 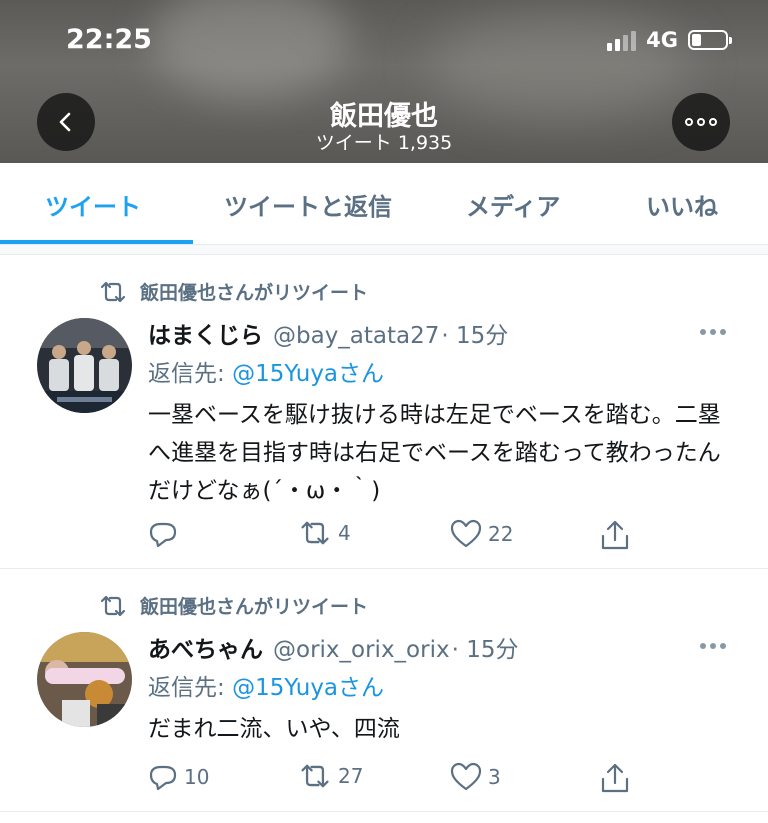 I want to click on like-button: 3, so click(x=475, y=777).